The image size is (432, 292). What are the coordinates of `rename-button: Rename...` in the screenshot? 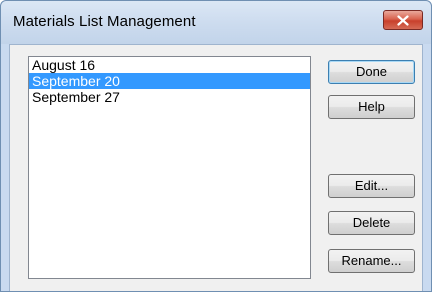 It's located at (371, 261).